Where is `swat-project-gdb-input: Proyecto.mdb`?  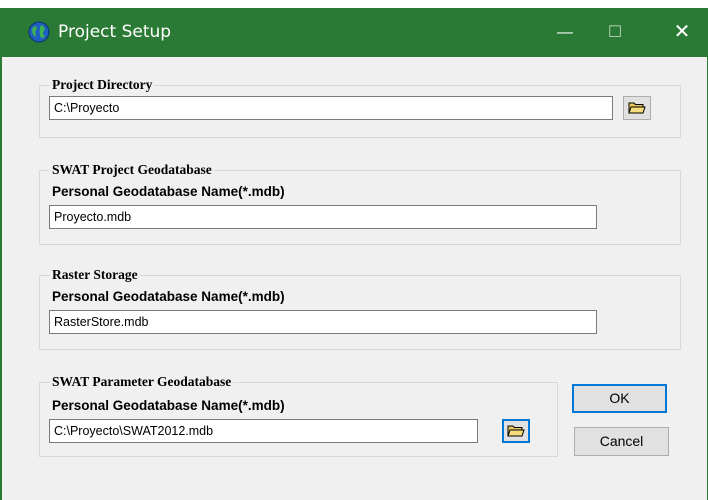 swat-project-gdb-input: Proyecto.mdb is located at coordinates (323, 217).